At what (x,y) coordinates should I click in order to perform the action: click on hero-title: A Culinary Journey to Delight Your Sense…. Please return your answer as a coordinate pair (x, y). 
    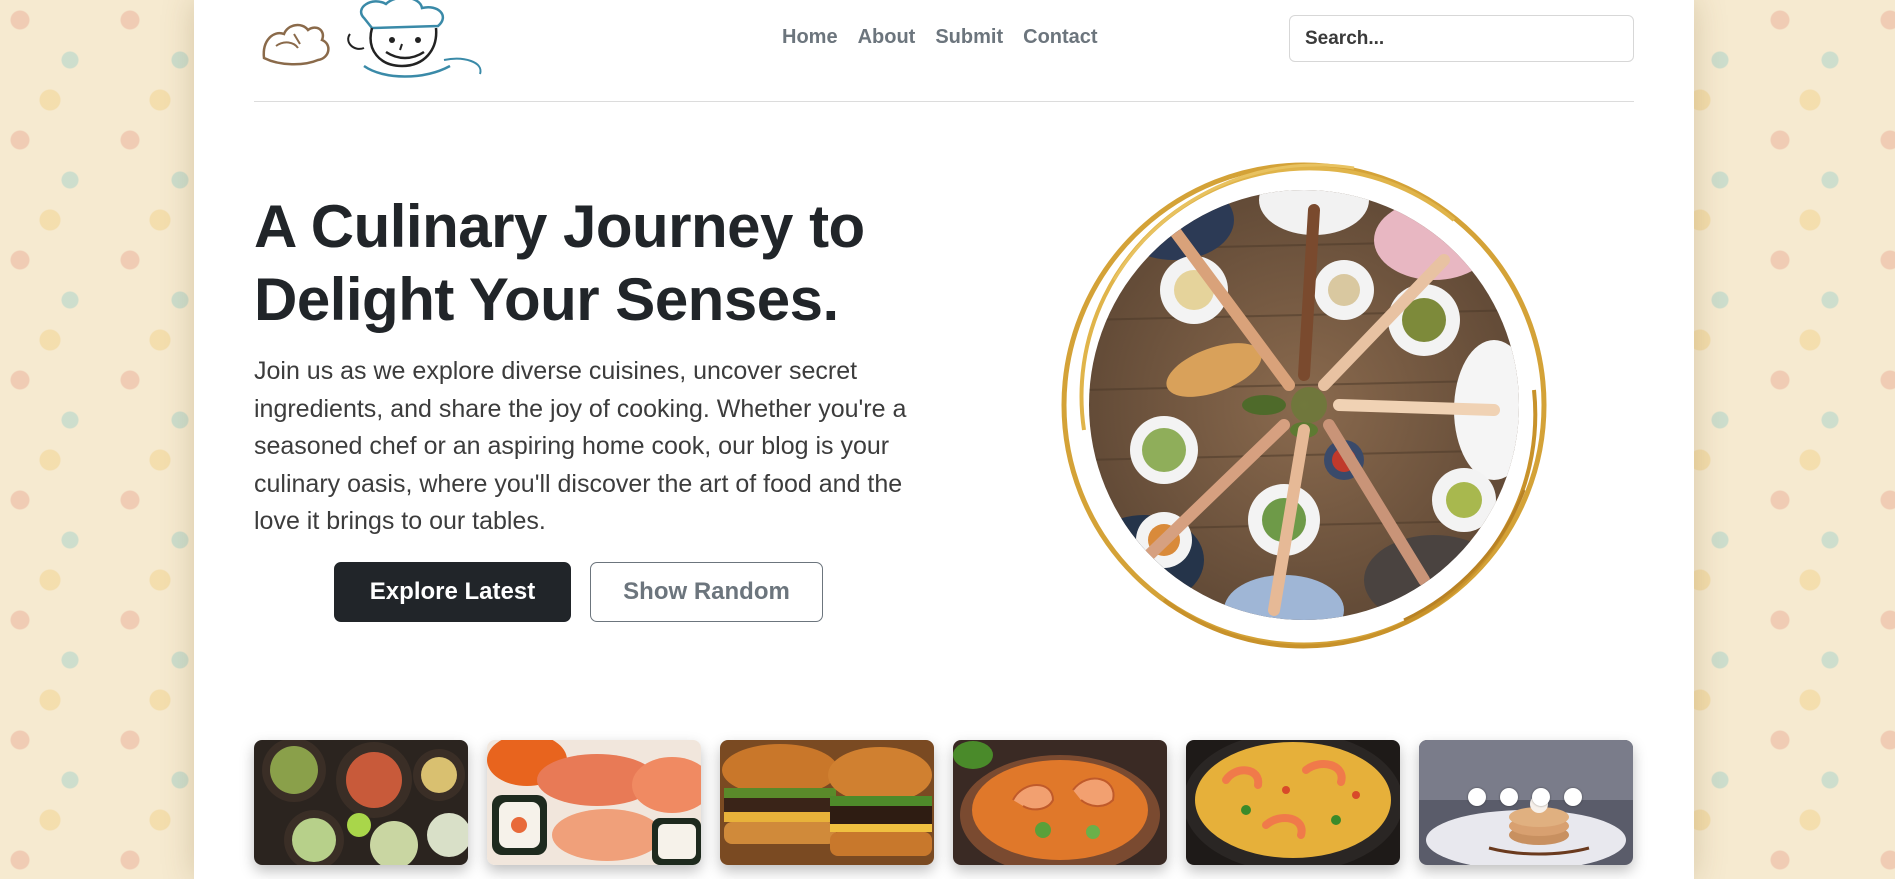
    Looking at the image, I should click on (559, 263).